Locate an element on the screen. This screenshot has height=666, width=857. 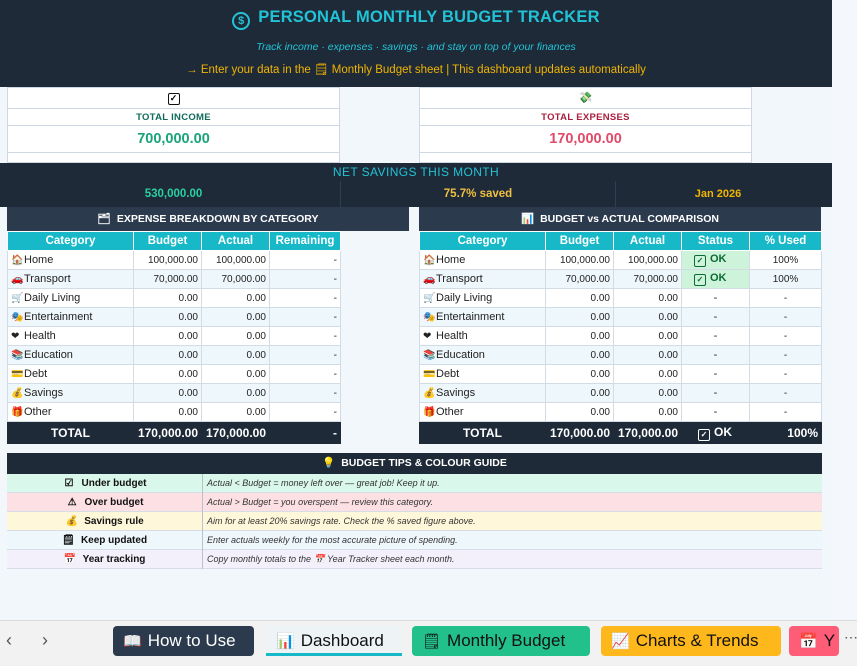
scroll-left-icon: ‹ is located at coordinates (9, 640).